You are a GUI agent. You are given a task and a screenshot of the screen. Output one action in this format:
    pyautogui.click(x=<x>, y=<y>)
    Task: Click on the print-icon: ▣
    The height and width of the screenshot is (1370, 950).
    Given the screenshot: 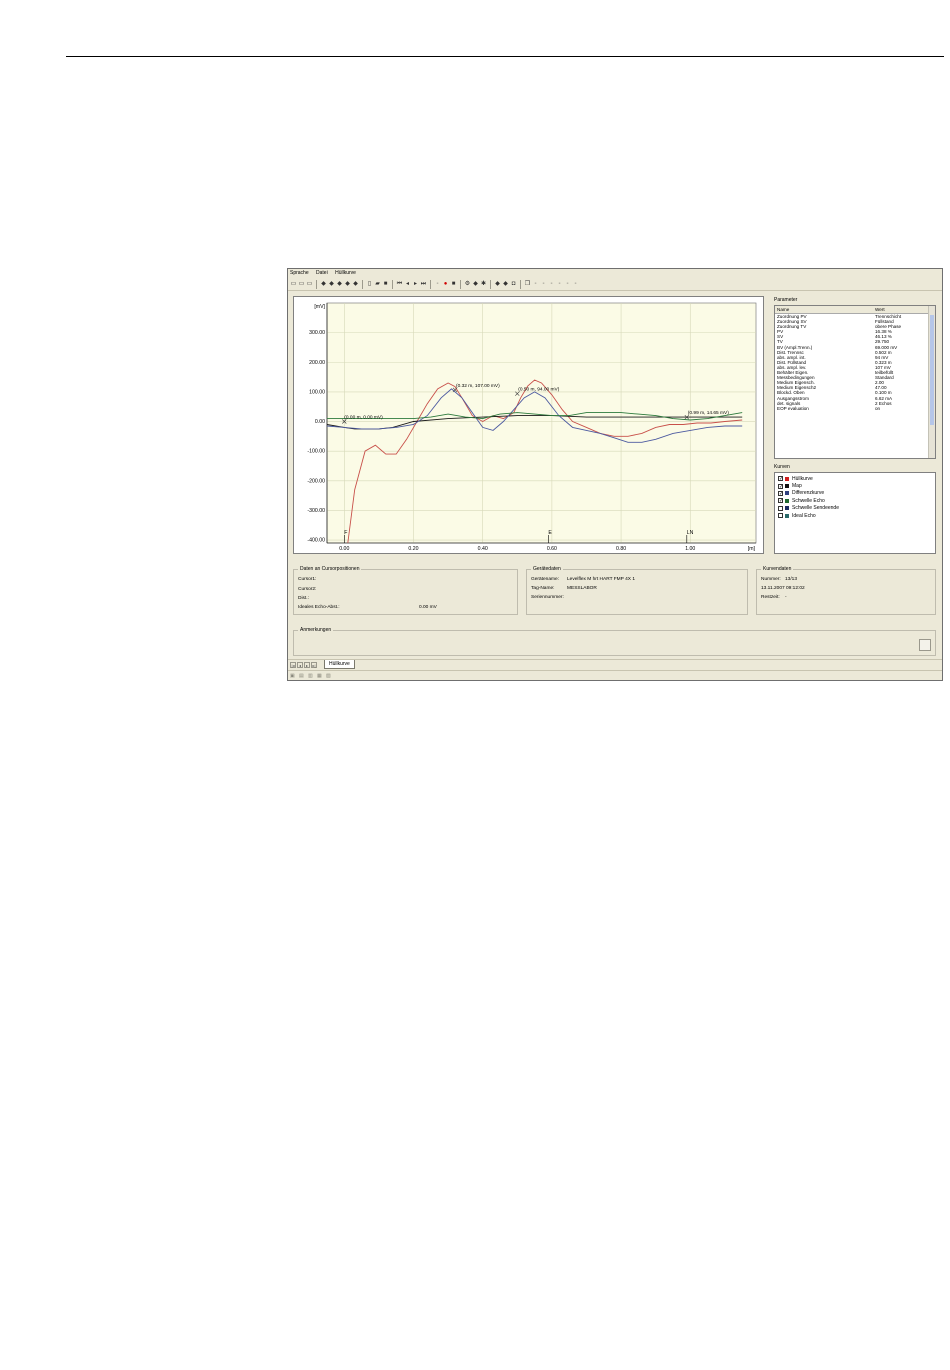 What is the action you would take?
    pyautogui.click(x=293, y=676)
    